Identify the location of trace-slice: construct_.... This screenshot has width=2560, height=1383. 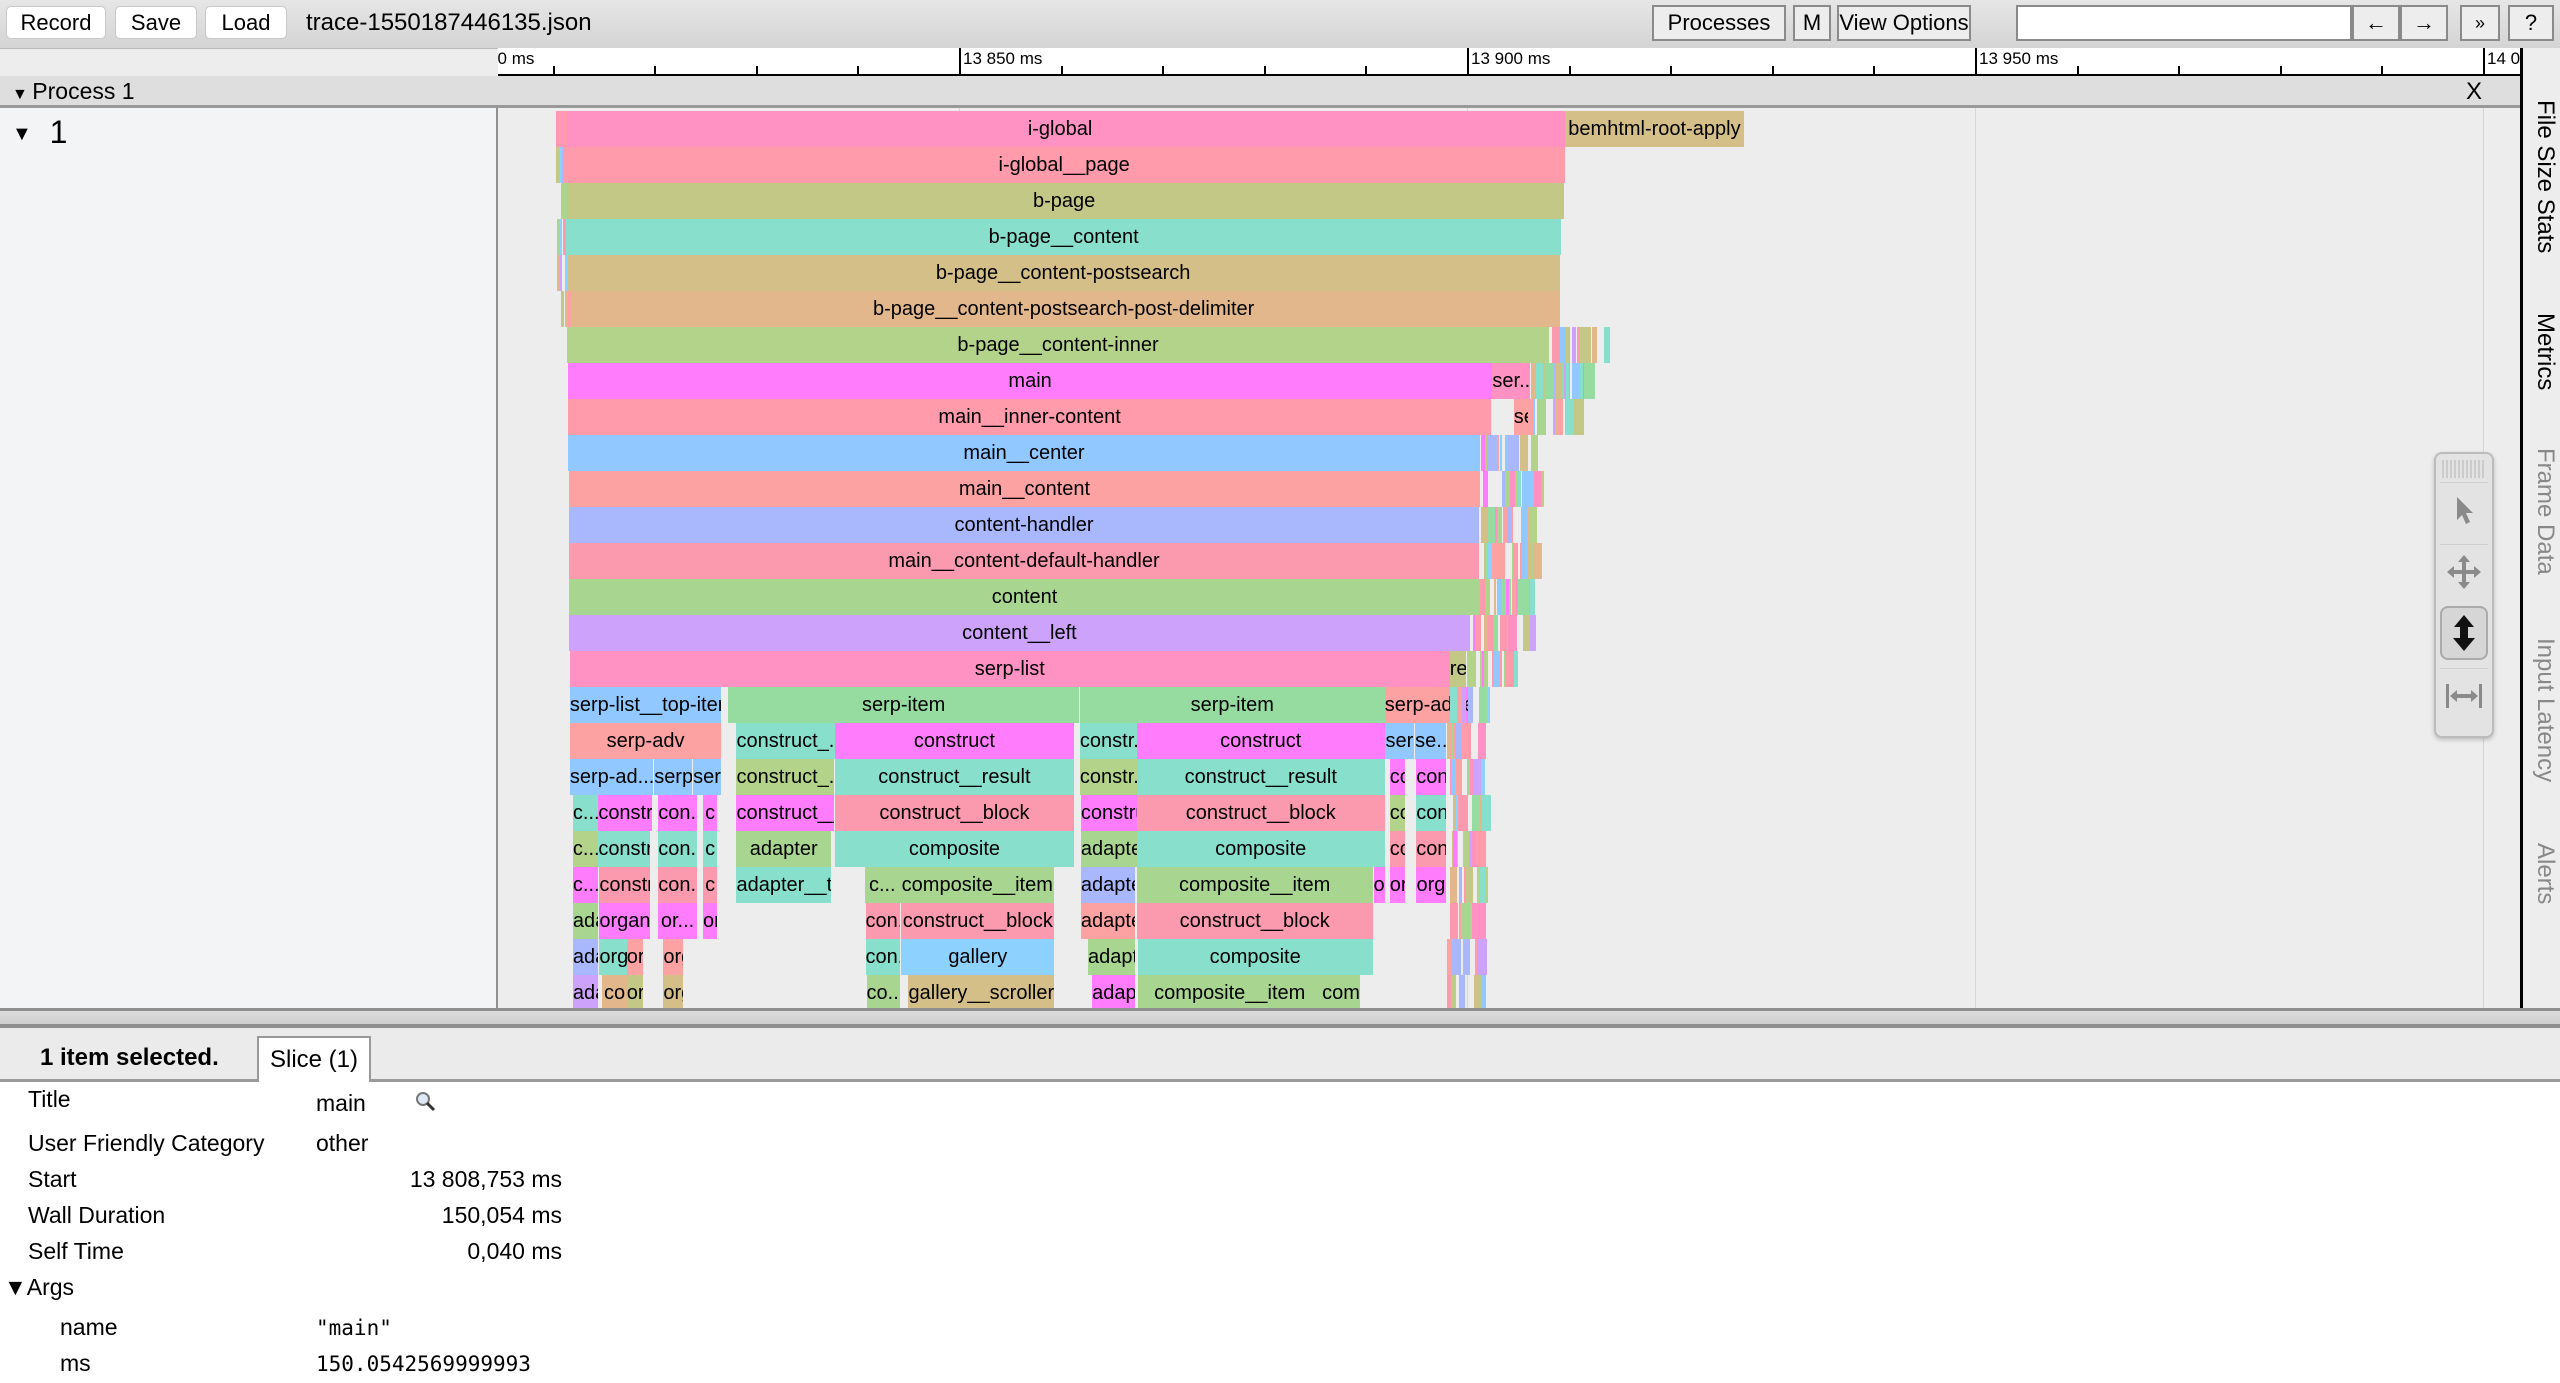
(785, 777).